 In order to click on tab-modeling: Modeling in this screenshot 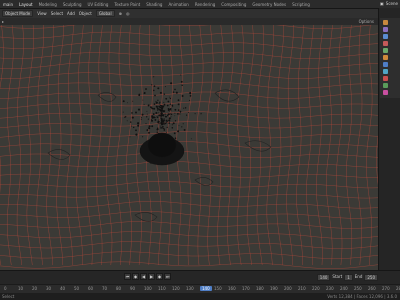, I will do `click(48, 4)`.